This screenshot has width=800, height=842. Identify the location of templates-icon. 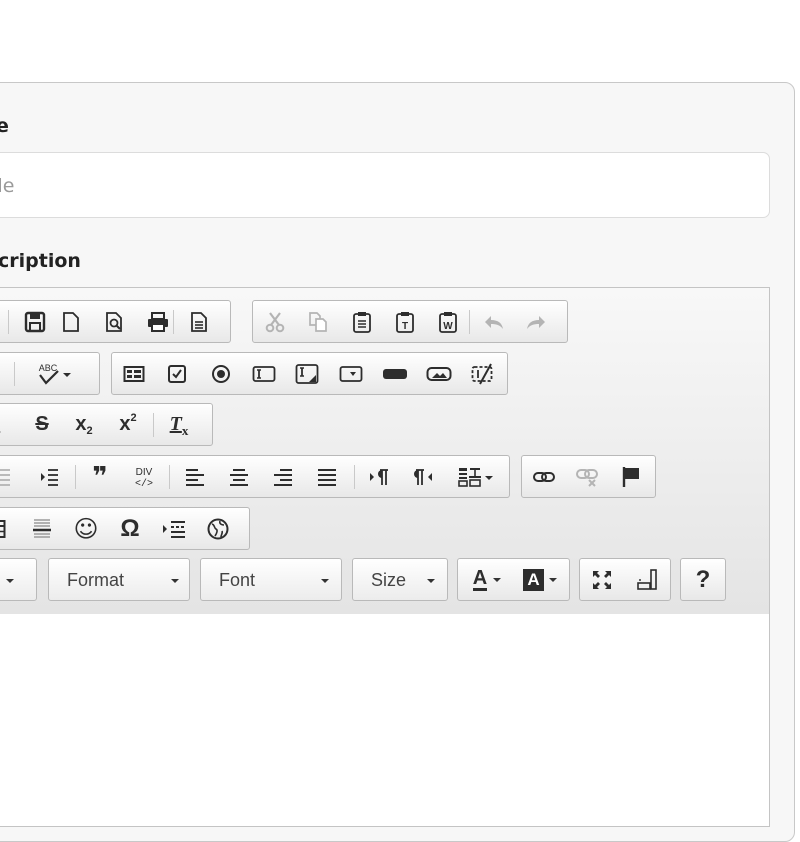
(199, 321).